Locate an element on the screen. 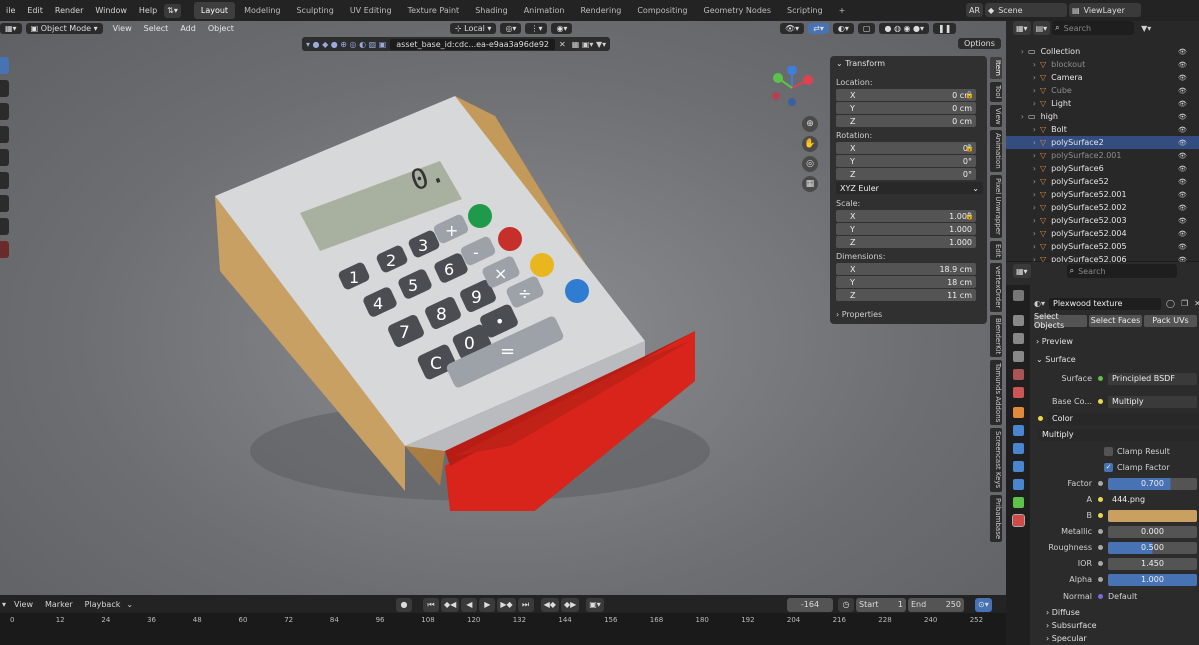 The image size is (1199, 645). menu-view: View is located at coordinates (122, 28).